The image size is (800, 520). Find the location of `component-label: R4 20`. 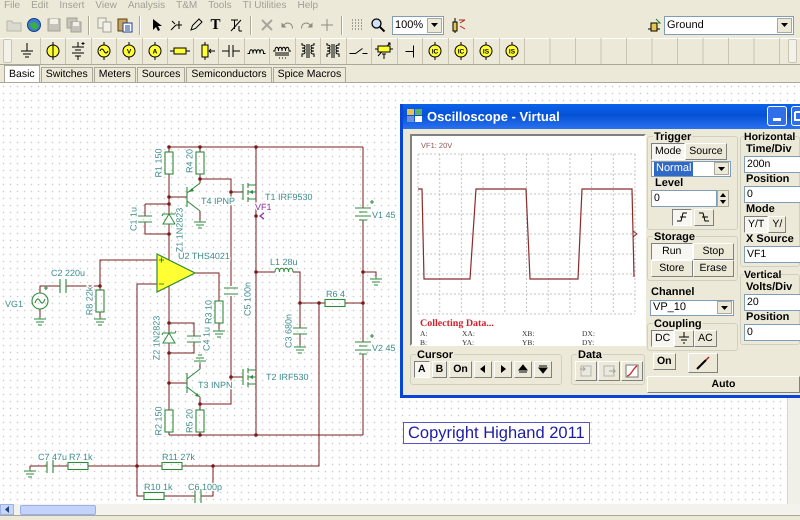

component-label: R4 20 is located at coordinates (189, 160).